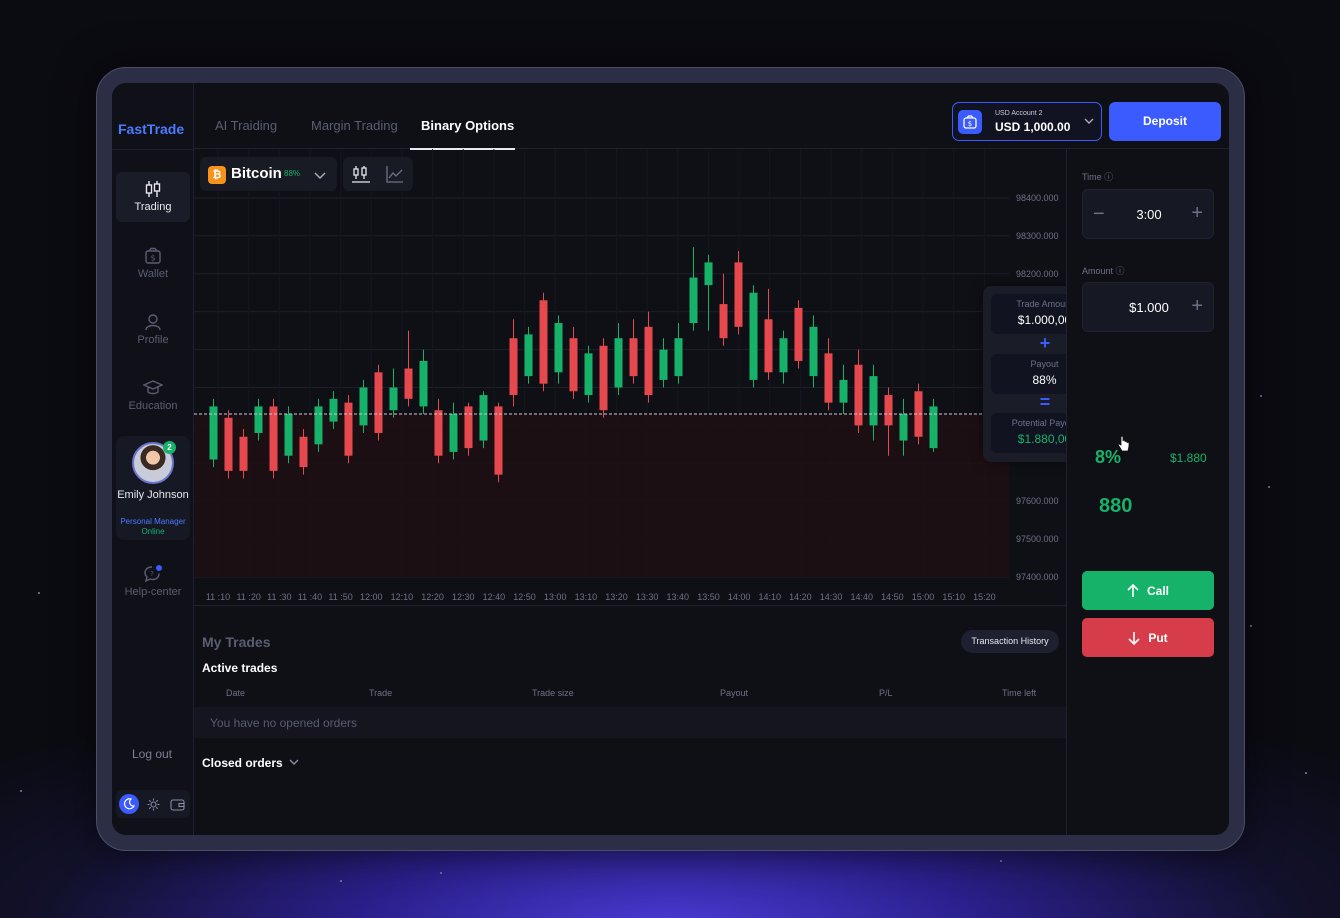  What do you see at coordinates (279, 597) in the screenshot?
I see `x-tick-label: 11 :30` at bounding box center [279, 597].